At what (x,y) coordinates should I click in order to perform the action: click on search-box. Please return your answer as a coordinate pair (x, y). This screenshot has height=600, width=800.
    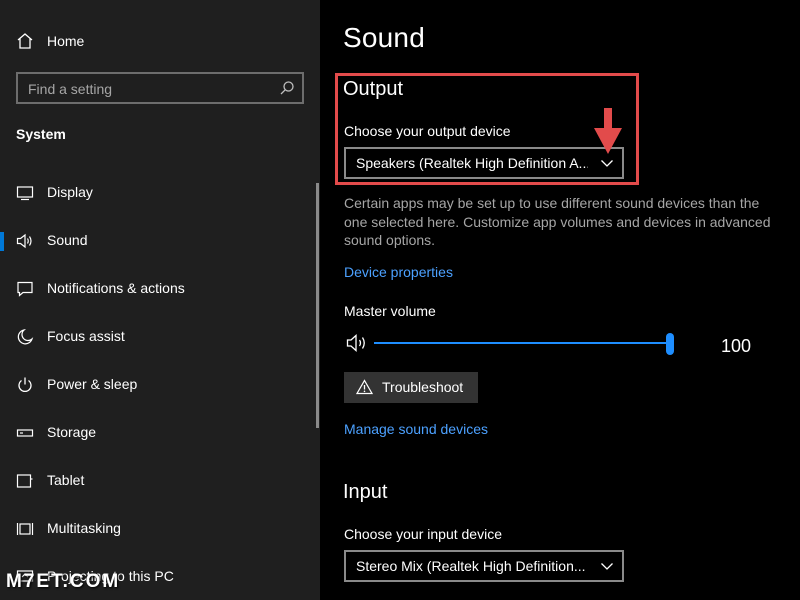
    Looking at the image, I should click on (160, 88).